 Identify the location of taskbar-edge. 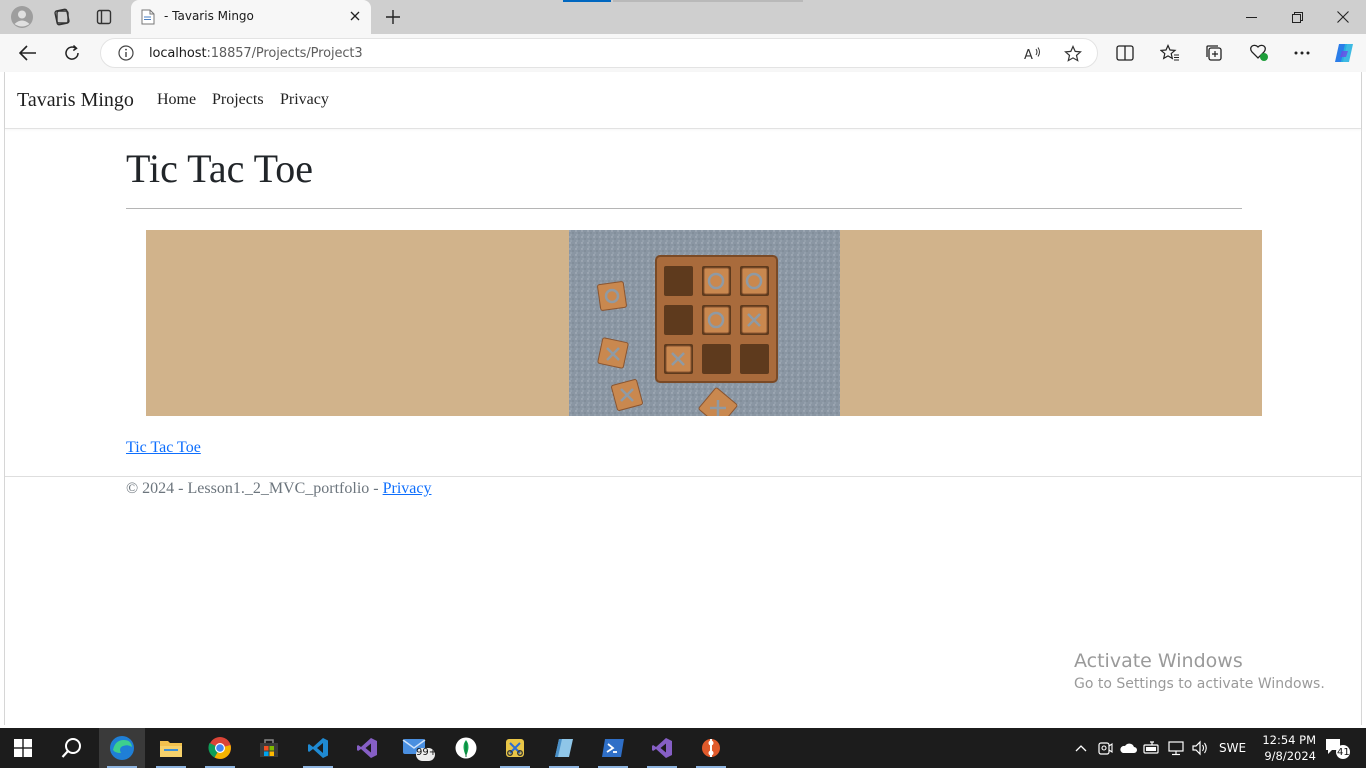
(122, 748).